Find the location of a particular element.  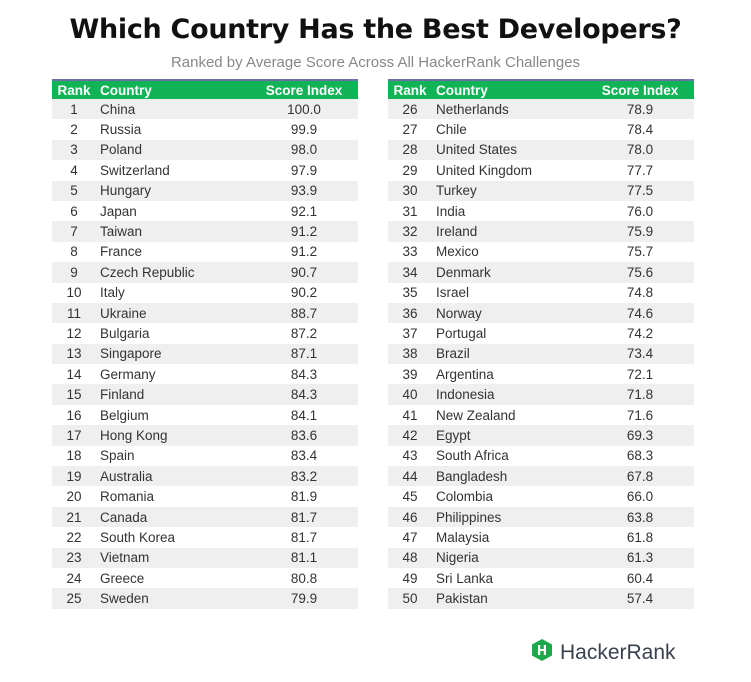

table-row: 48 Nigeria 61.3 is located at coordinates (541, 557).